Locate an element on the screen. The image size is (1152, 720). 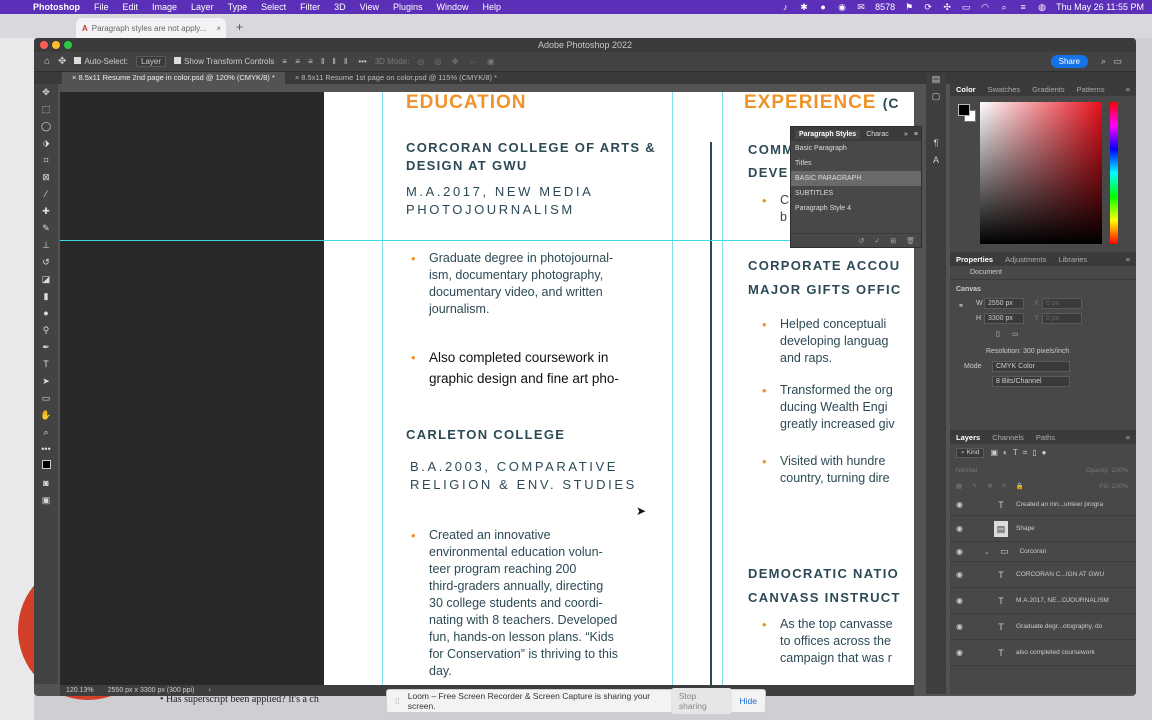
chevron-right-icon: › is located at coordinates (209, 690).